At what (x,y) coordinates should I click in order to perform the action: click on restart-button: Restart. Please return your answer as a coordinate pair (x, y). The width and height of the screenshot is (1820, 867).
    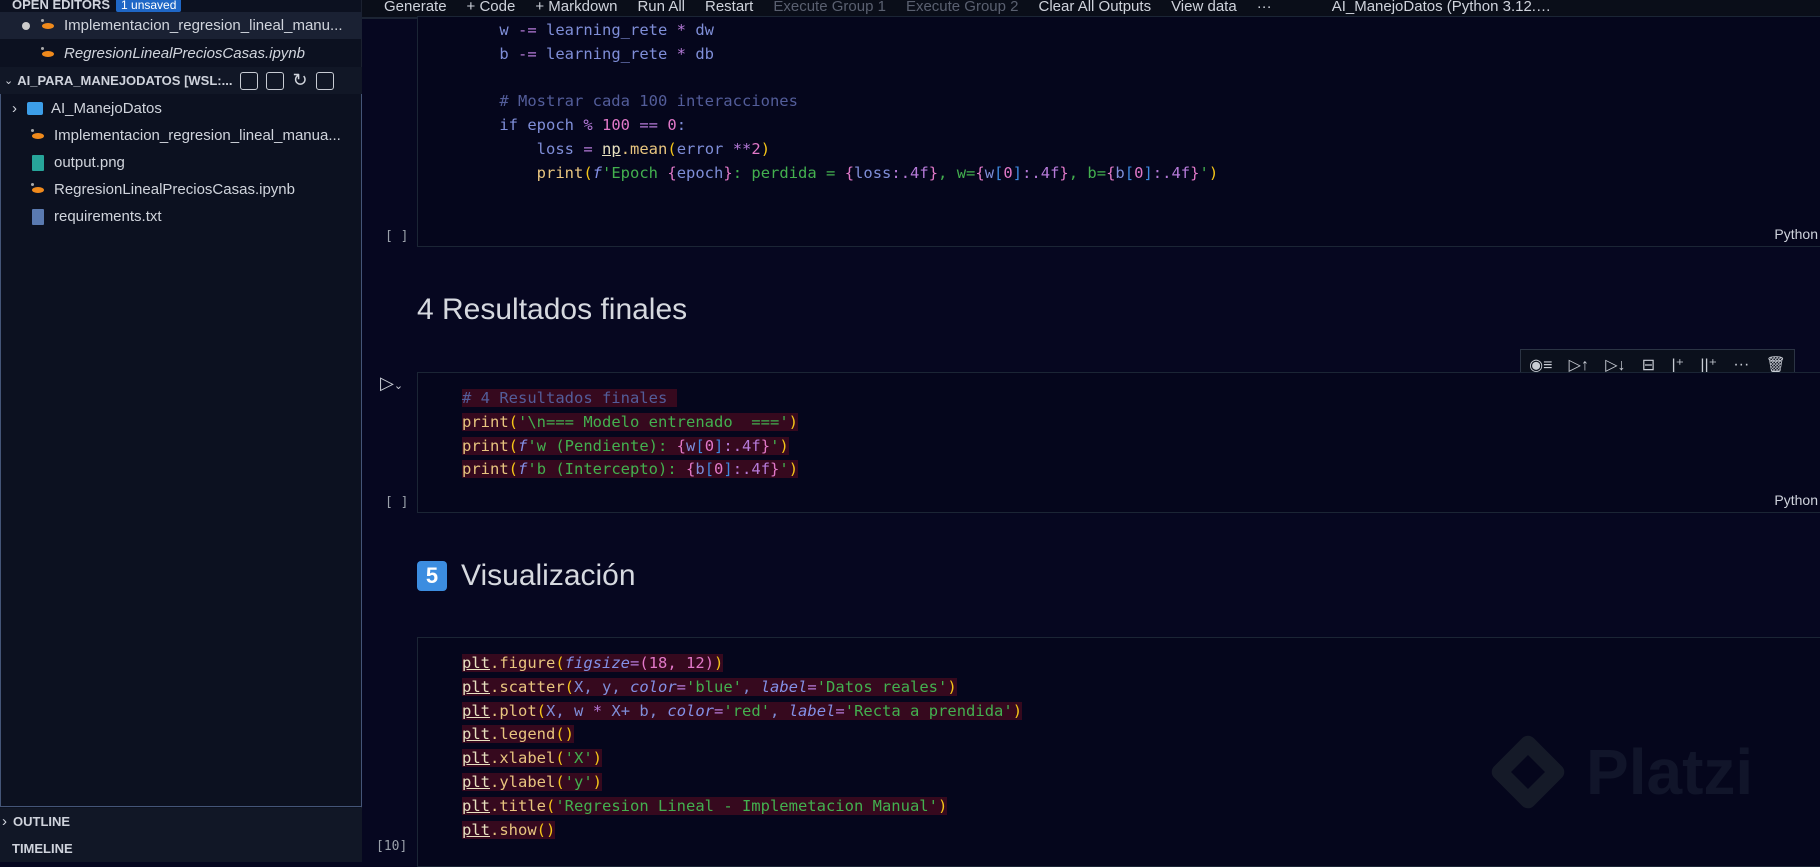
    Looking at the image, I should click on (729, 7).